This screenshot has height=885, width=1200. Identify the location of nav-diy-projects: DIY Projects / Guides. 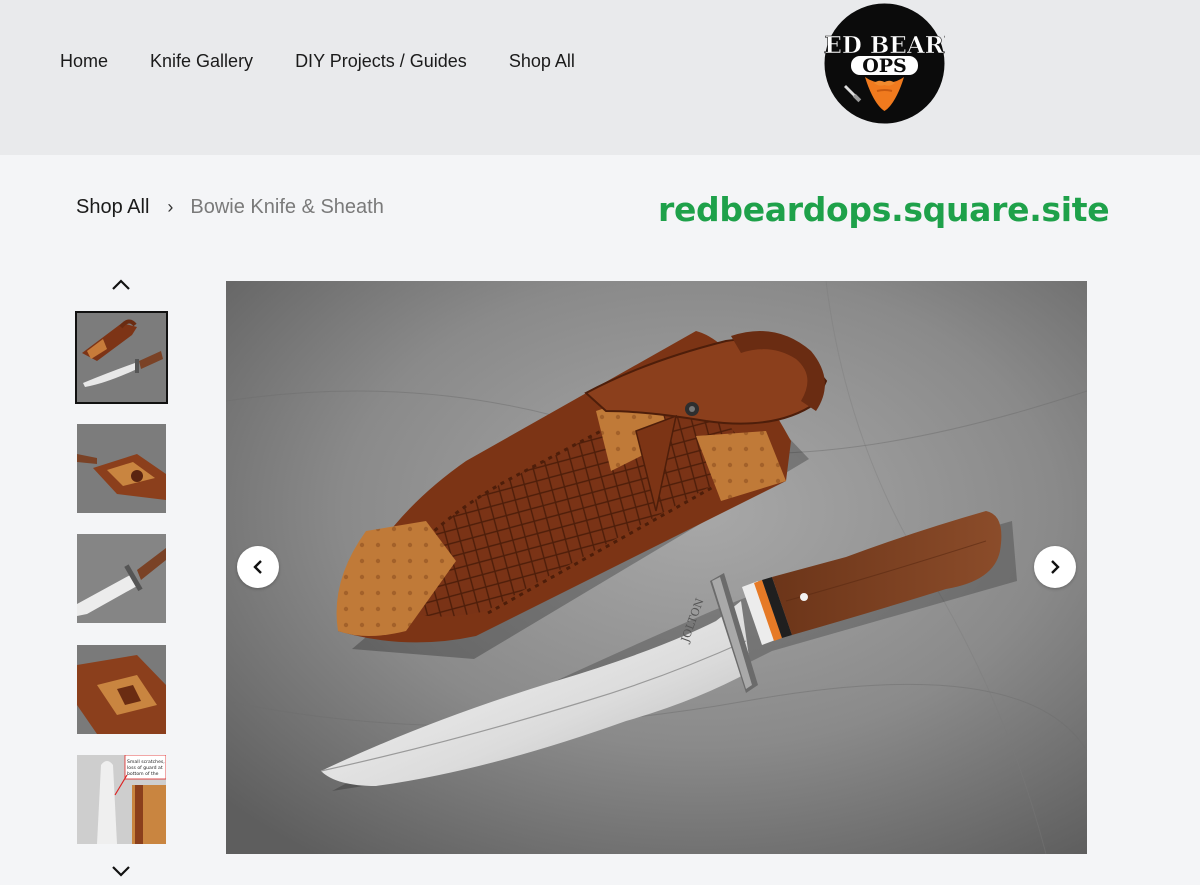
(381, 61).